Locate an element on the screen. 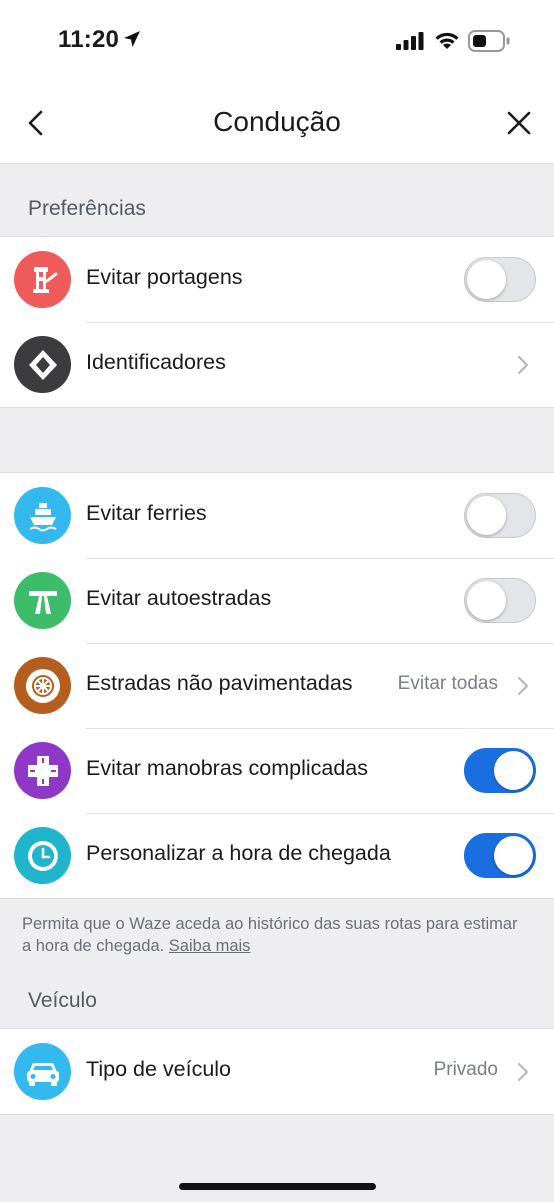 The image size is (554, 1202). row-avoid-ferries: Evitar ferries is located at coordinates (277, 515).